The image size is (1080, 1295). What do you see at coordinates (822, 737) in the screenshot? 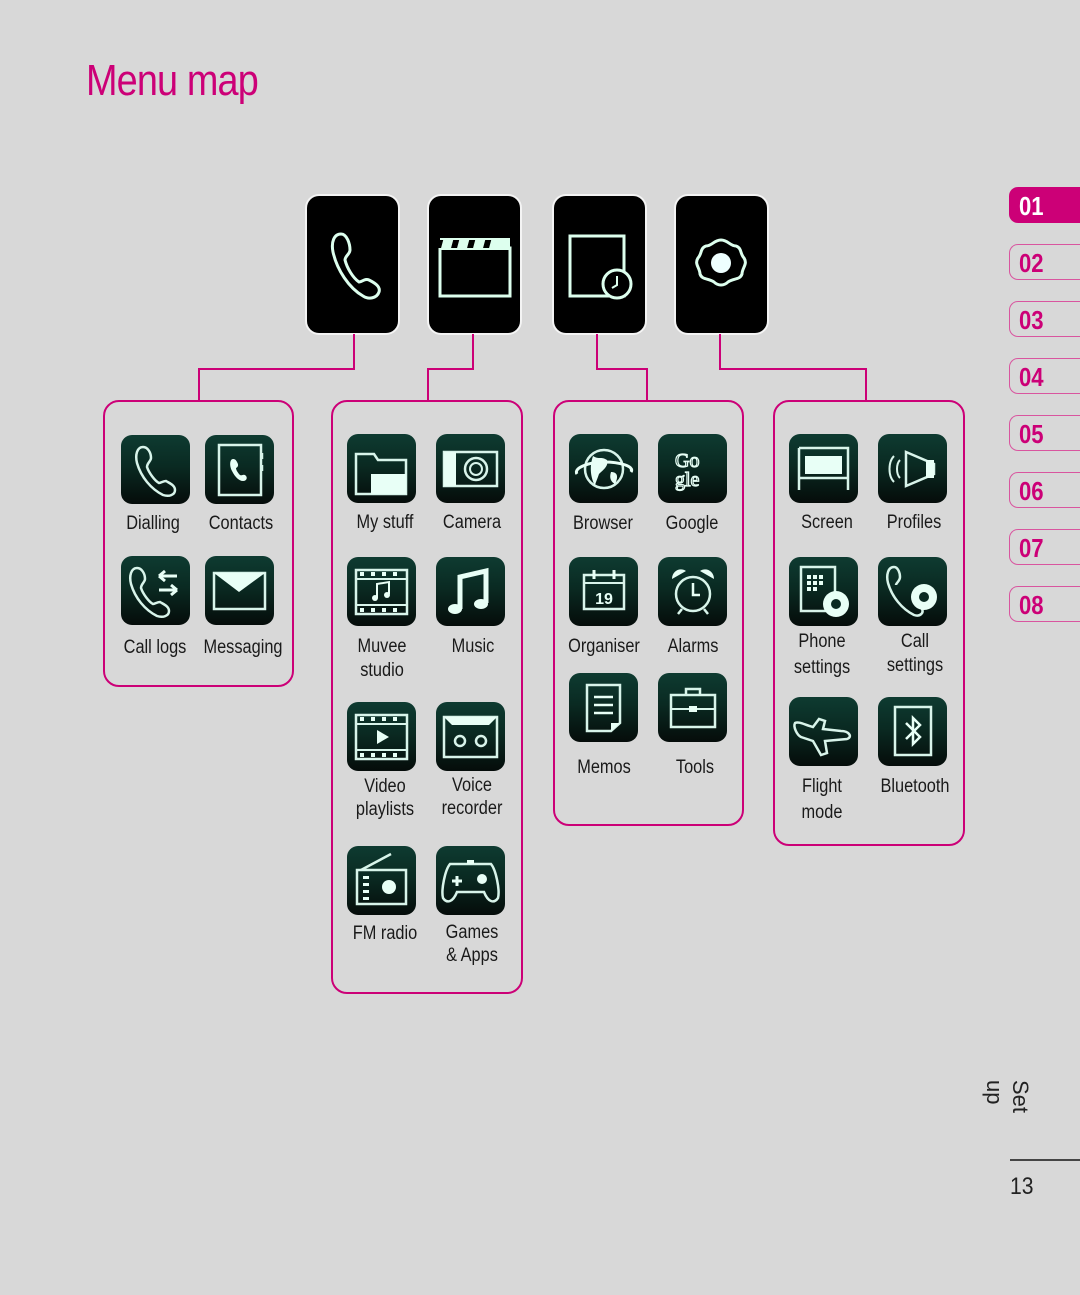
I see `airplane-icon` at bounding box center [822, 737].